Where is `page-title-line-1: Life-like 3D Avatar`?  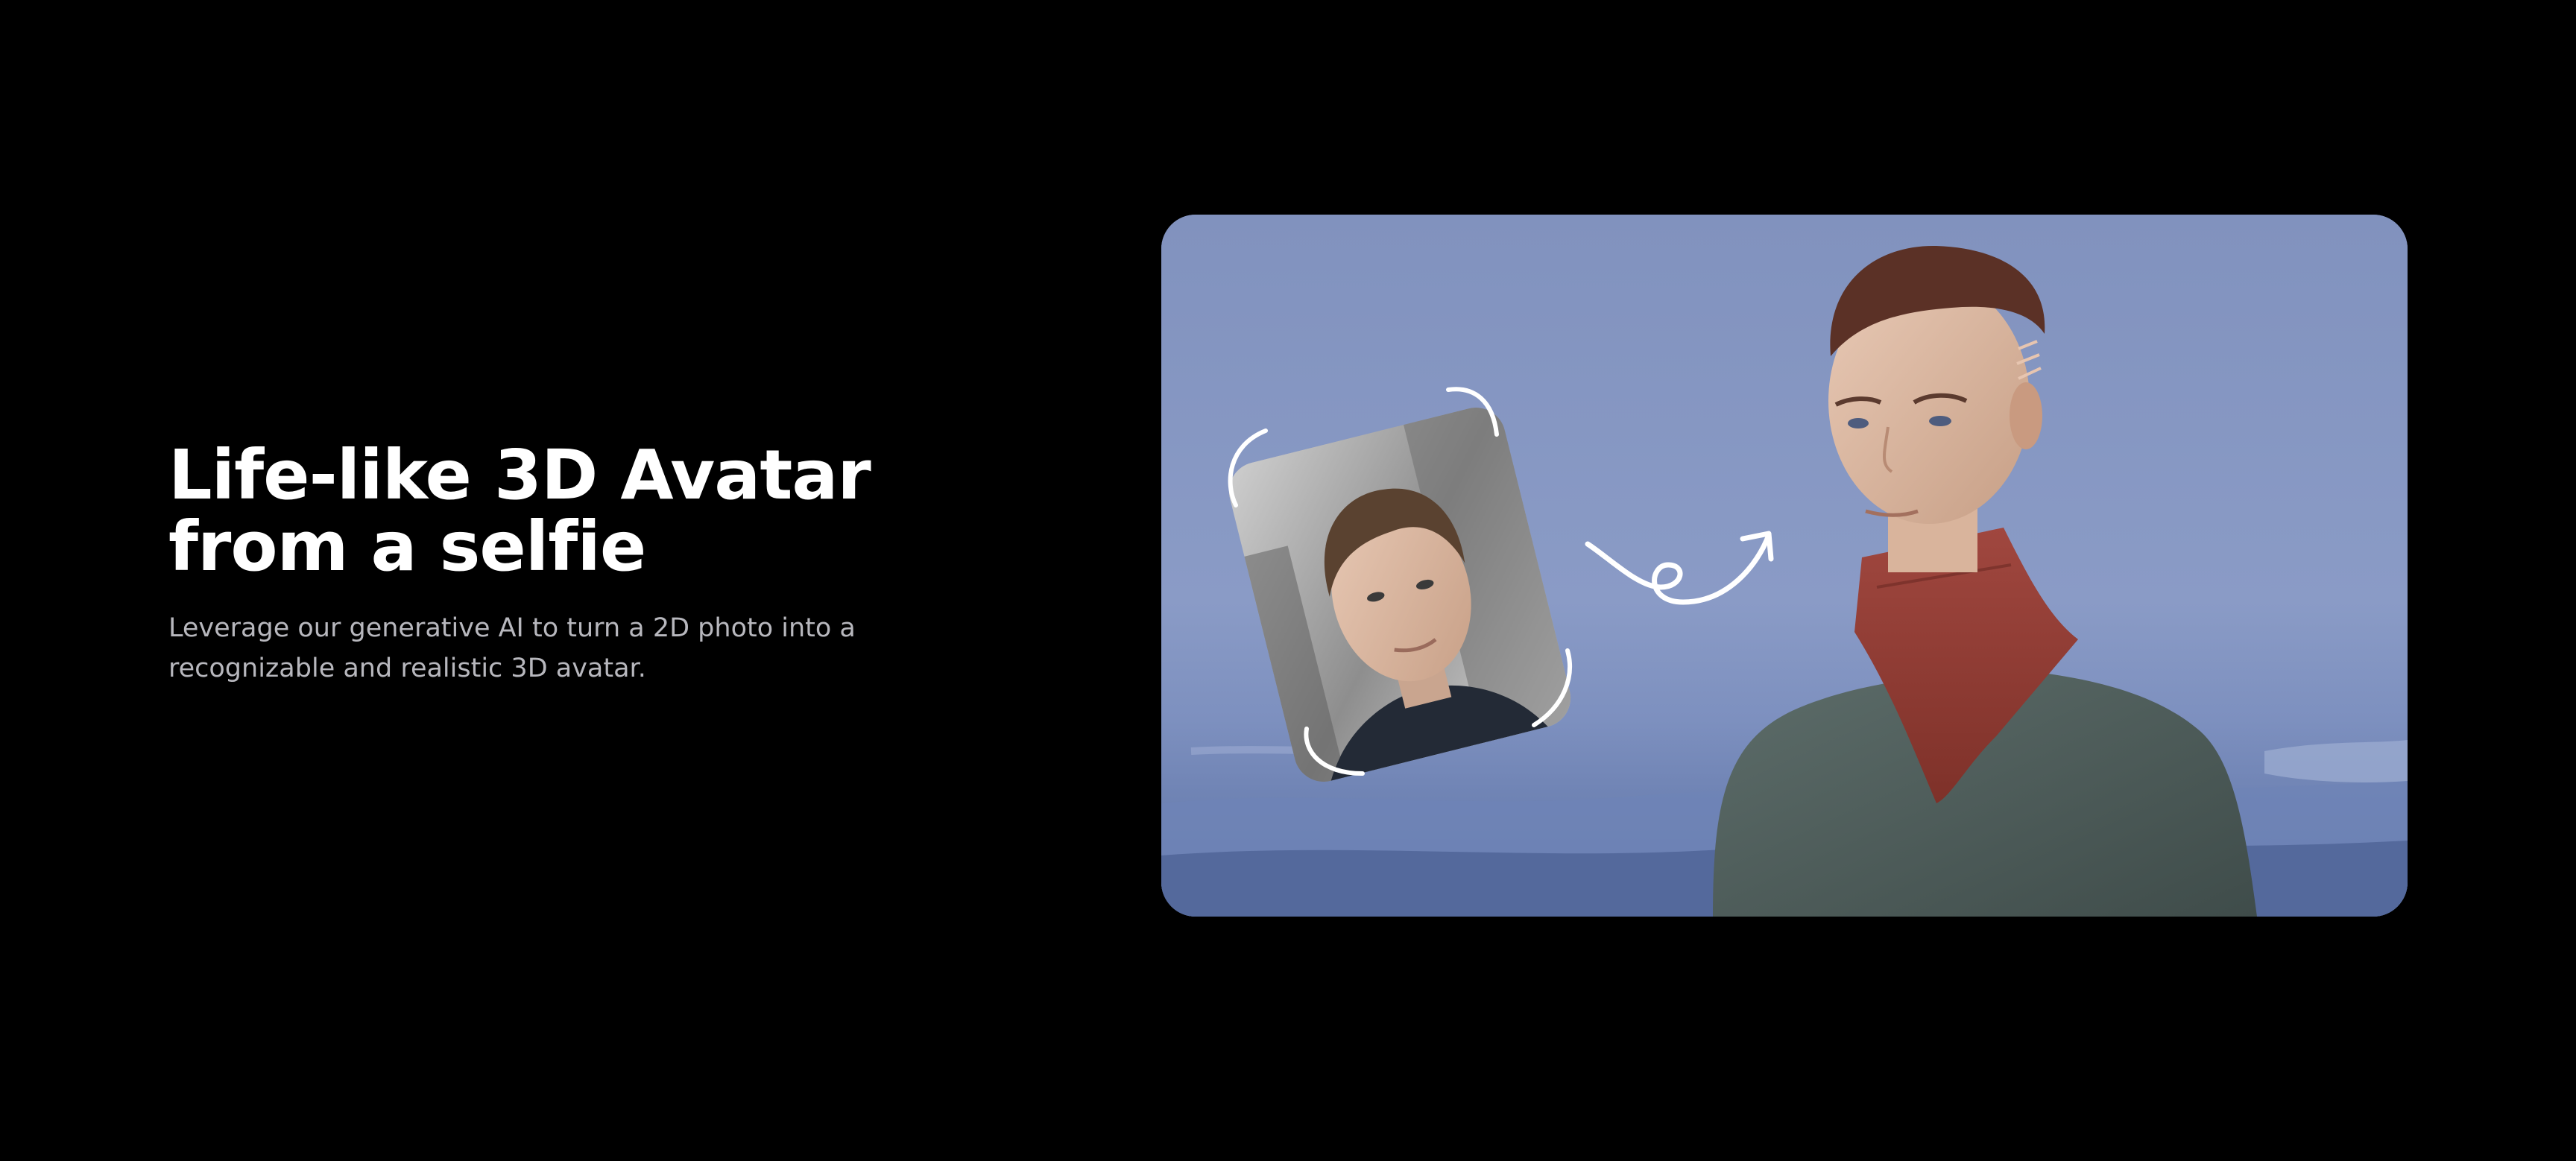 page-title-line-1: Life-like 3D Avatar is located at coordinates (519, 475).